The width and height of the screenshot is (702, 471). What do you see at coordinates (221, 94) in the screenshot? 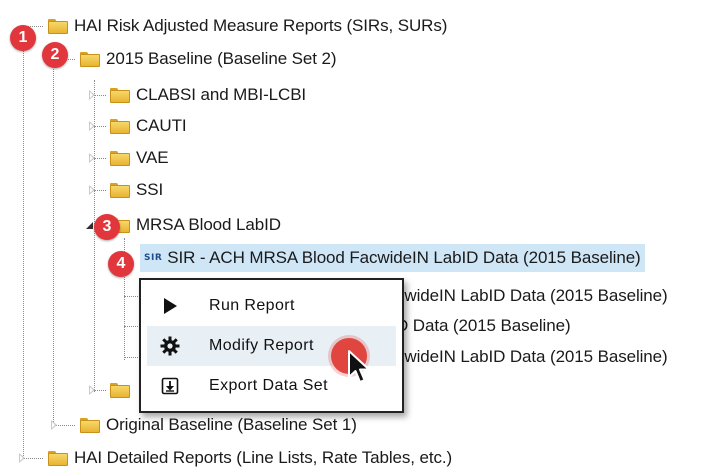
I see `tree-node-label: CLABSI and MBI-LCBI` at bounding box center [221, 94].